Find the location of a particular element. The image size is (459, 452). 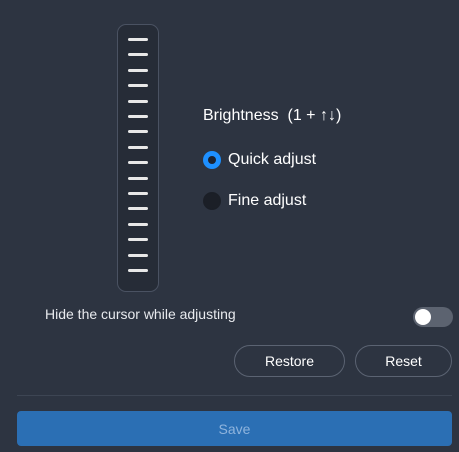

fine-adjust-label: Fine adjust is located at coordinates (267, 200).